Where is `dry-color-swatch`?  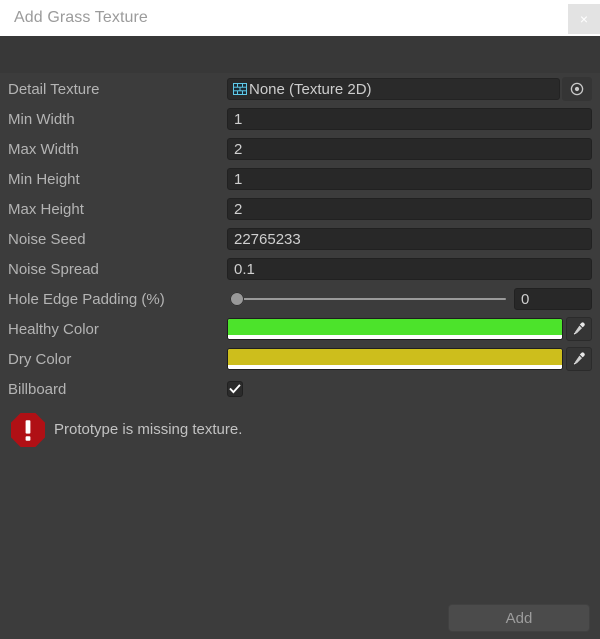 dry-color-swatch is located at coordinates (395, 359).